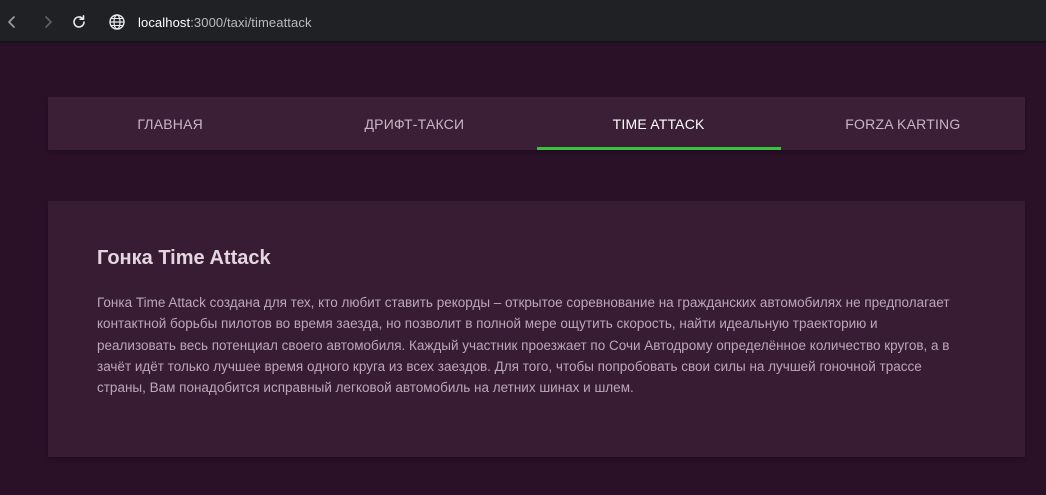 The width and height of the screenshot is (1046, 495). I want to click on forward-button, so click(48, 22).